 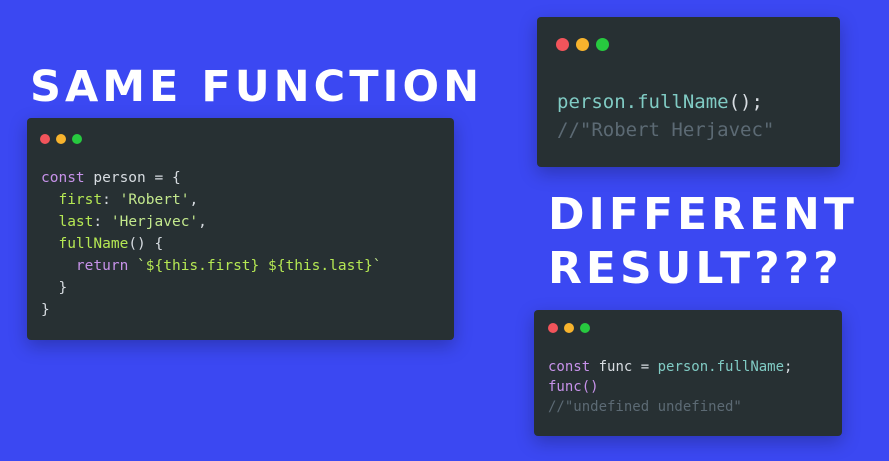 What do you see at coordinates (146, 244) in the screenshot?
I see `method-signature: () {` at bounding box center [146, 244].